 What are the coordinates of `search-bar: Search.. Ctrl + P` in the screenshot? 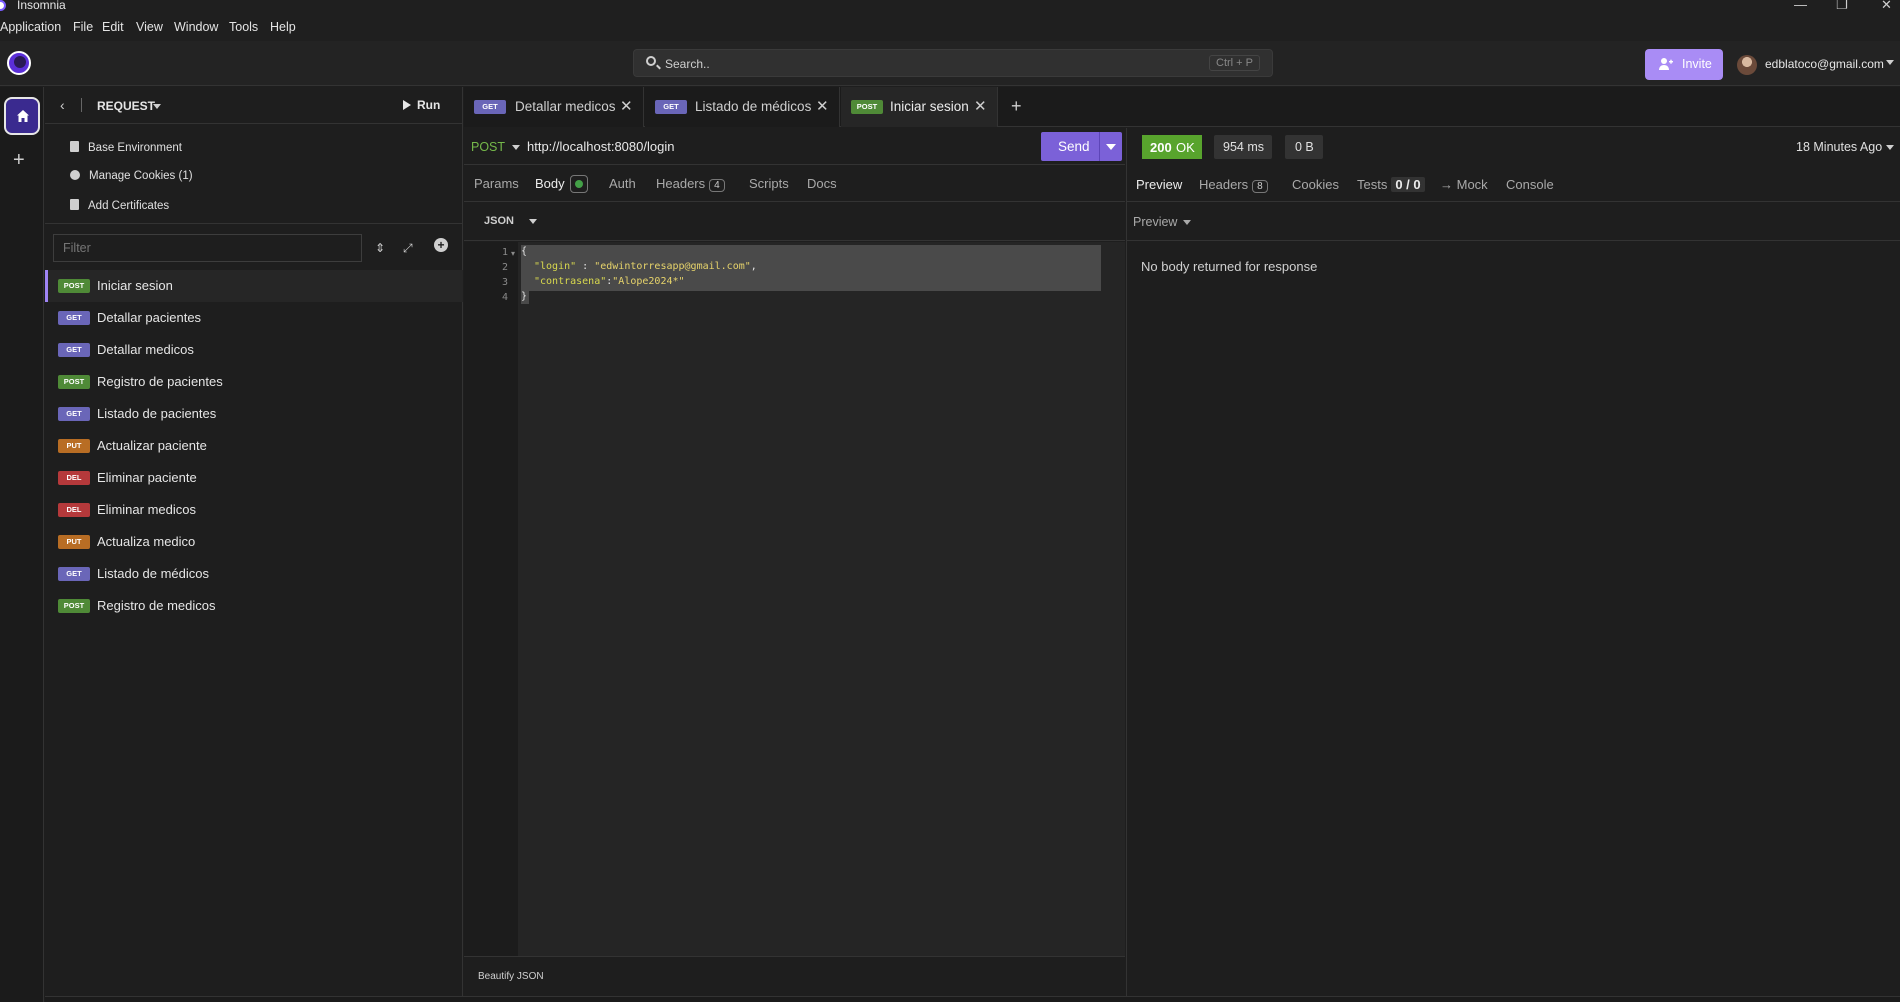 It's located at (953, 63).